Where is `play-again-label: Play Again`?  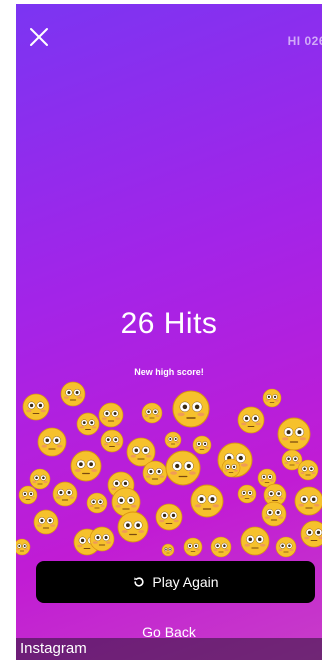 play-again-label: Play Again is located at coordinates (185, 582).